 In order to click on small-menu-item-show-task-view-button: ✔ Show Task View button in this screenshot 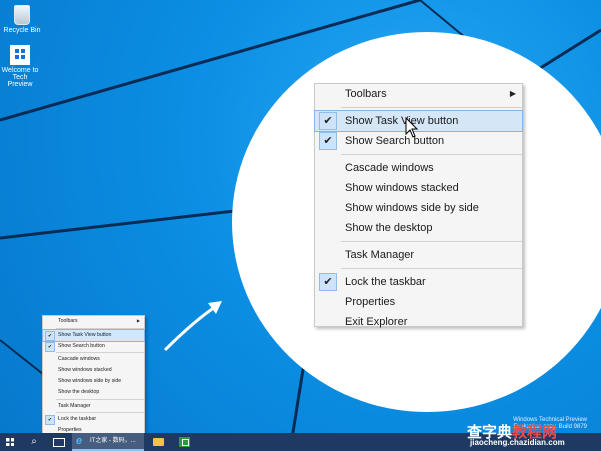, I will do `click(93, 335)`.